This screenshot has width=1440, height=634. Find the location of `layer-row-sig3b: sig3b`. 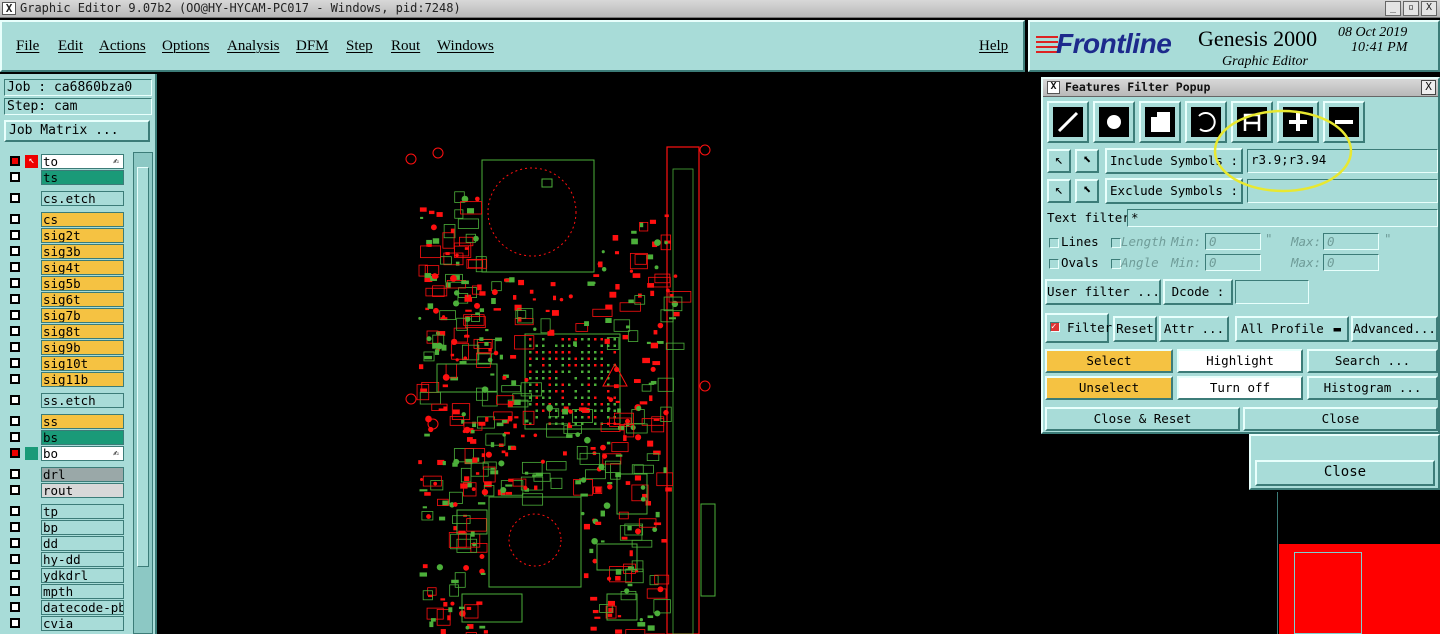

layer-row-sig3b: sig3b is located at coordinates (65, 251).